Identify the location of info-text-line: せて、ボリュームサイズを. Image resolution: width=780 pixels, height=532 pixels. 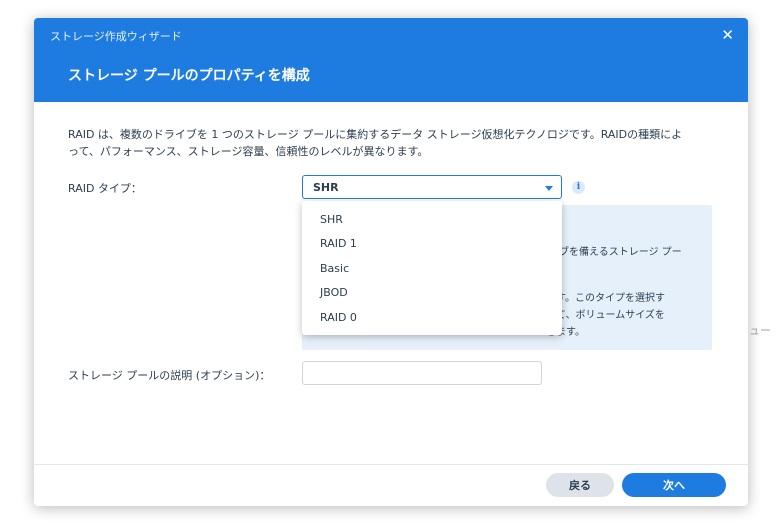
(605, 315).